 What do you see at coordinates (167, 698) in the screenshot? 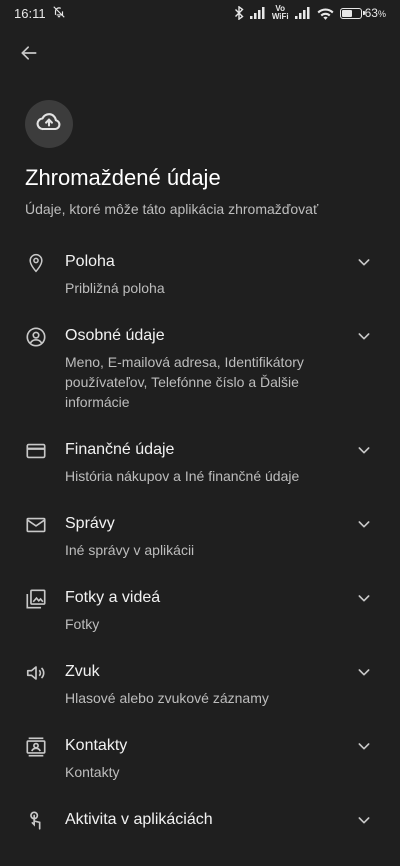
I see `item-desc: Hlasové alebo zvukové záznamy` at bounding box center [167, 698].